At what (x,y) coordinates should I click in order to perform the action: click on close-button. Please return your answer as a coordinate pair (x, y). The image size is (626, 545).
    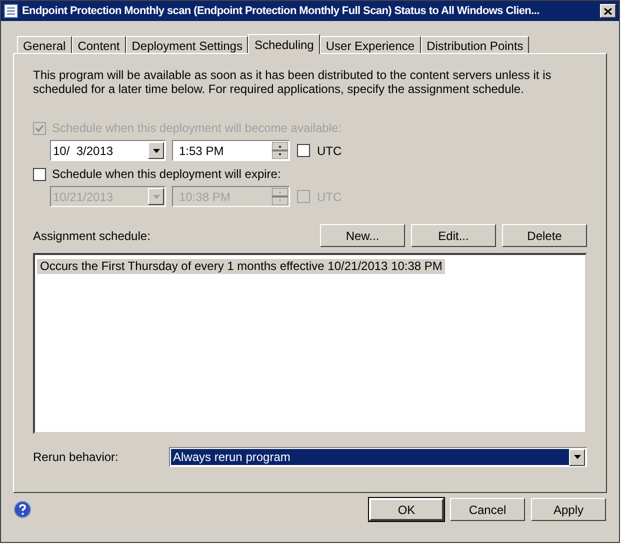
    Looking at the image, I should click on (608, 11).